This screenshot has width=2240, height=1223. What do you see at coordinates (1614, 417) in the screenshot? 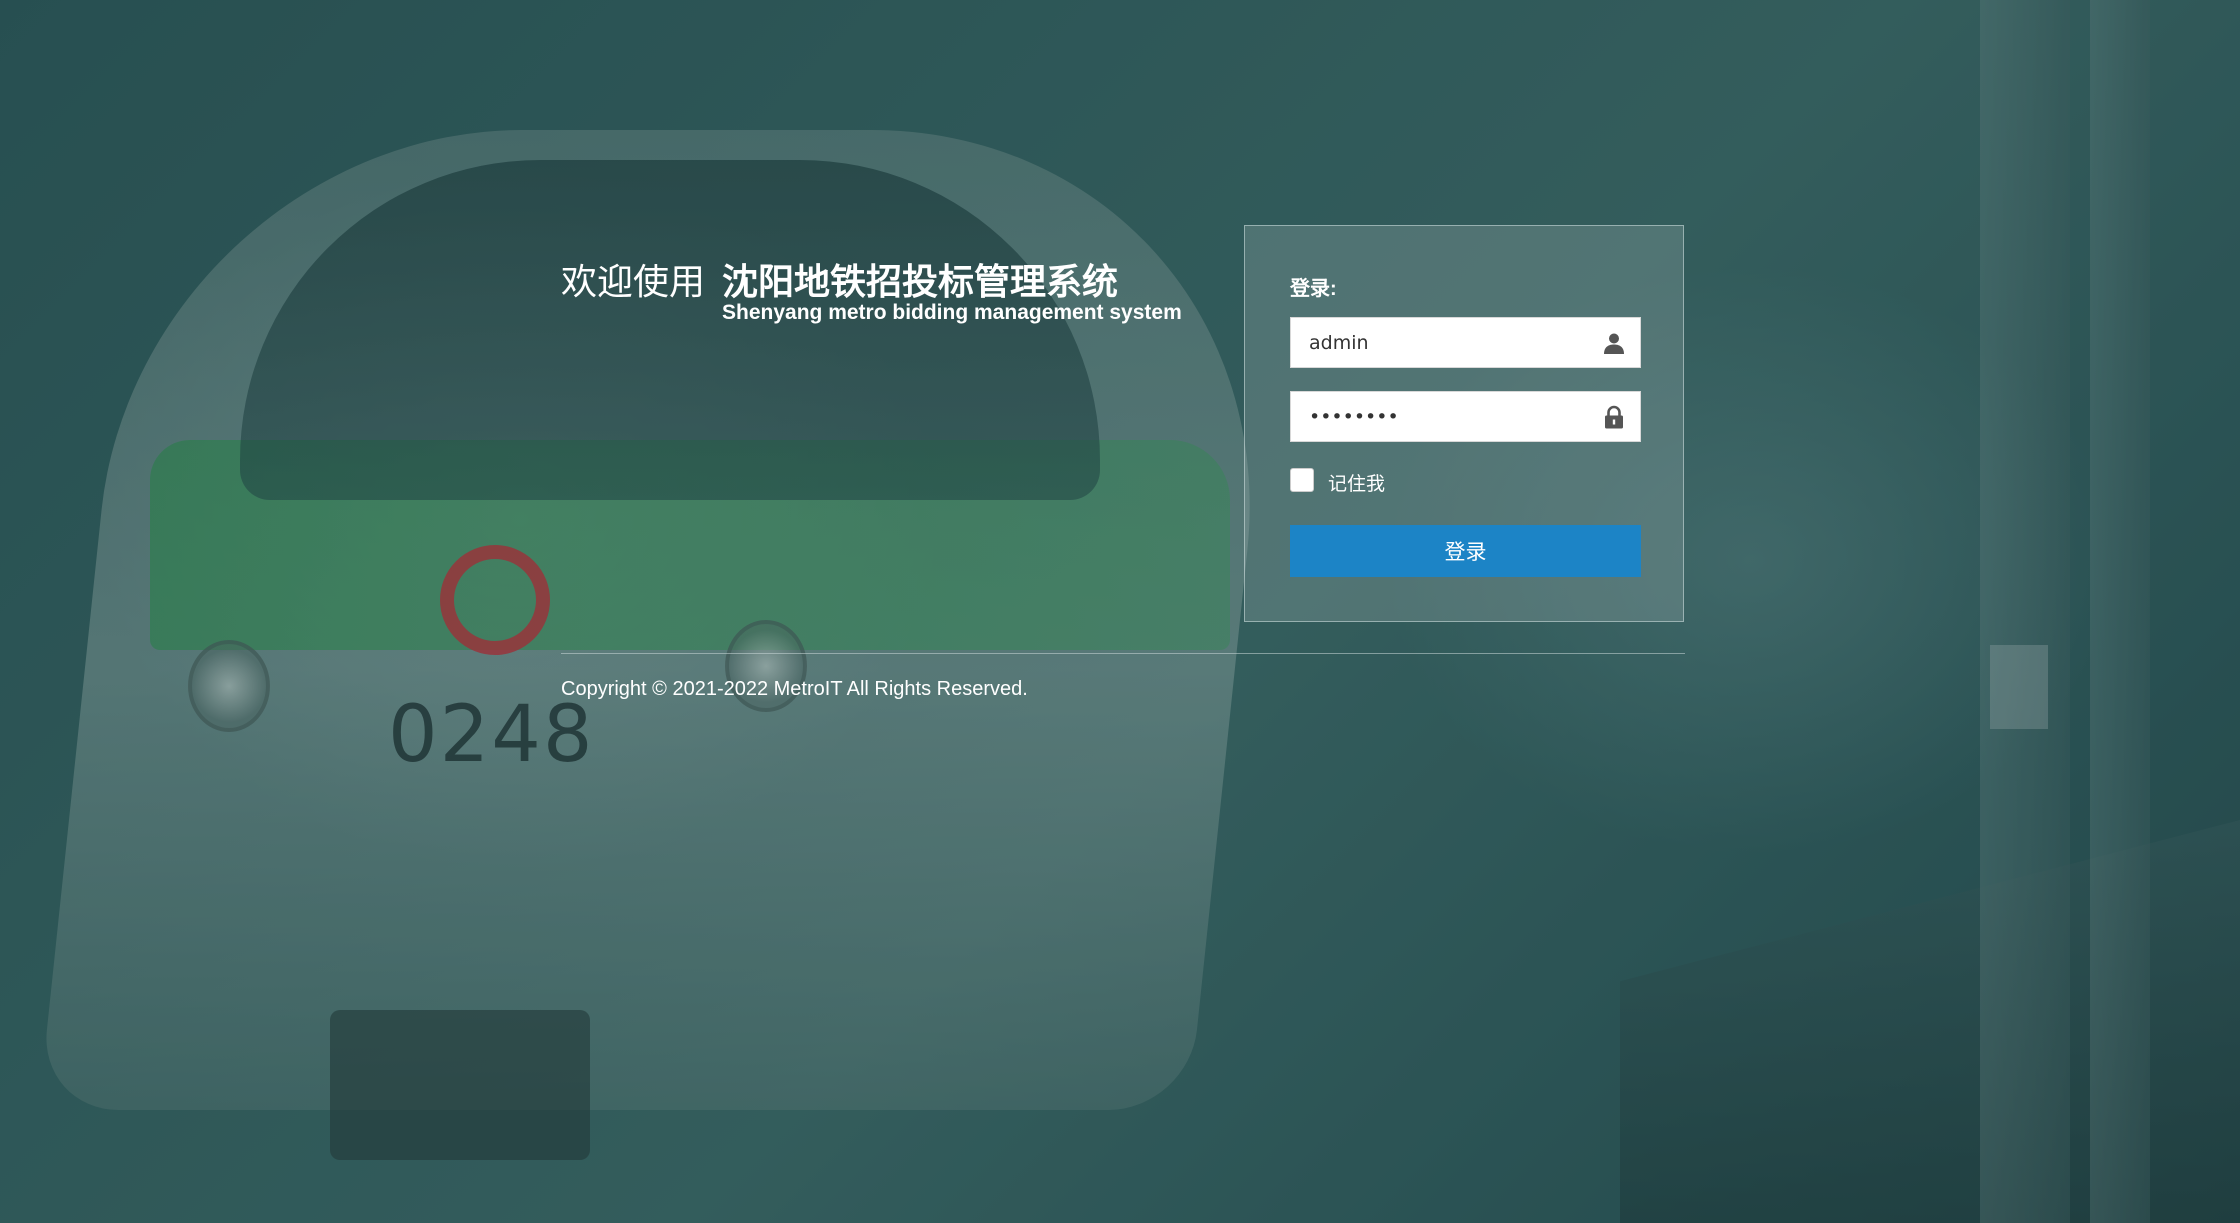
I see `lock-icon` at bounding box center [1614, 417].